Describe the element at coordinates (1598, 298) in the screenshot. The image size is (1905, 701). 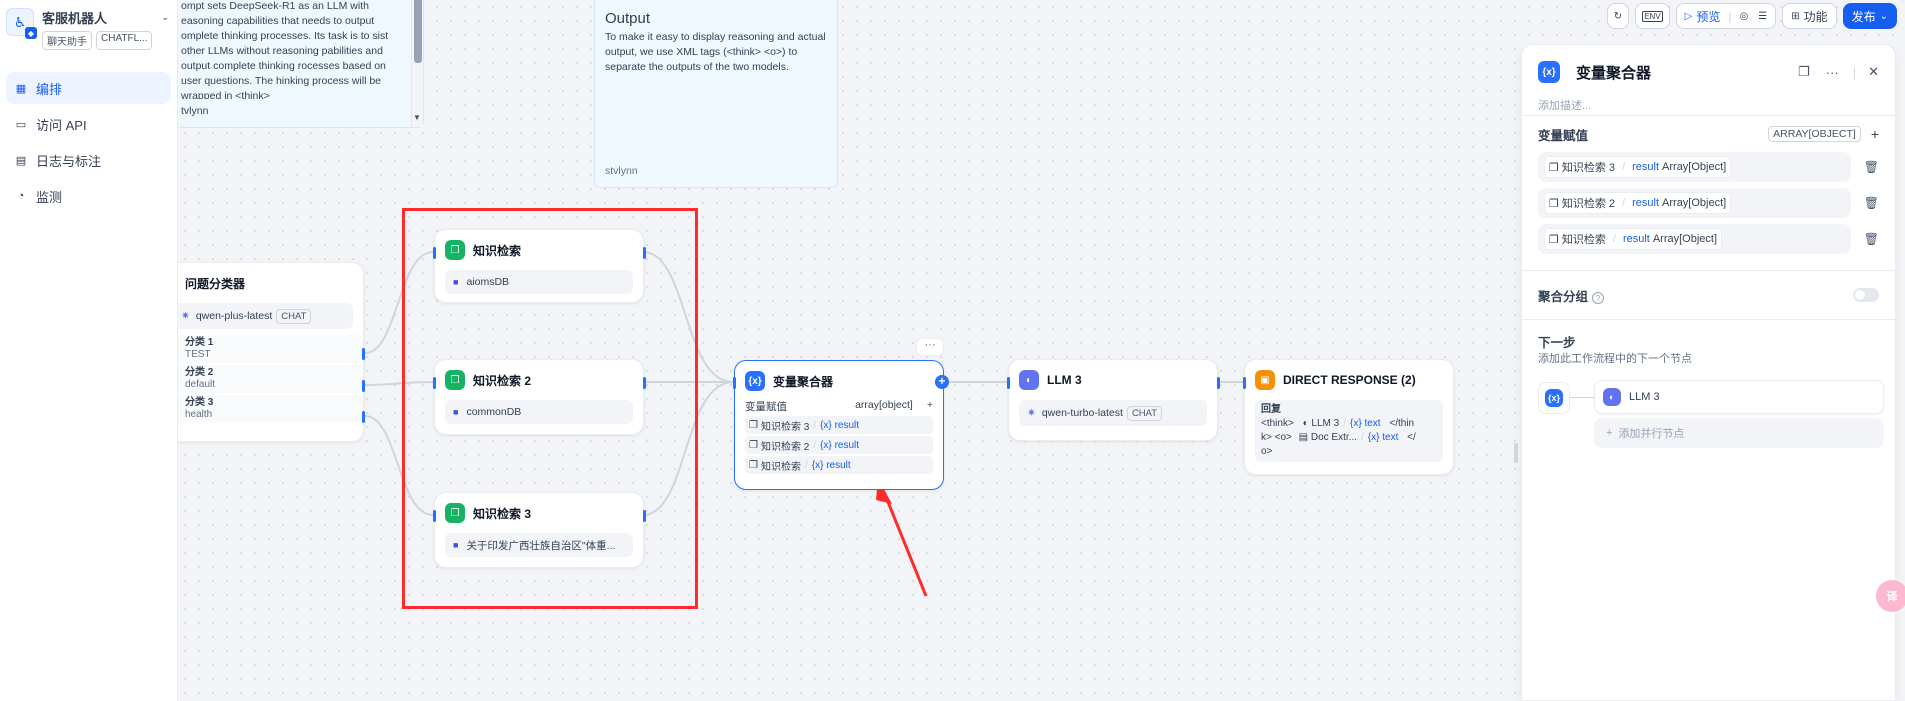
I see `help-icon: ?` at that location.